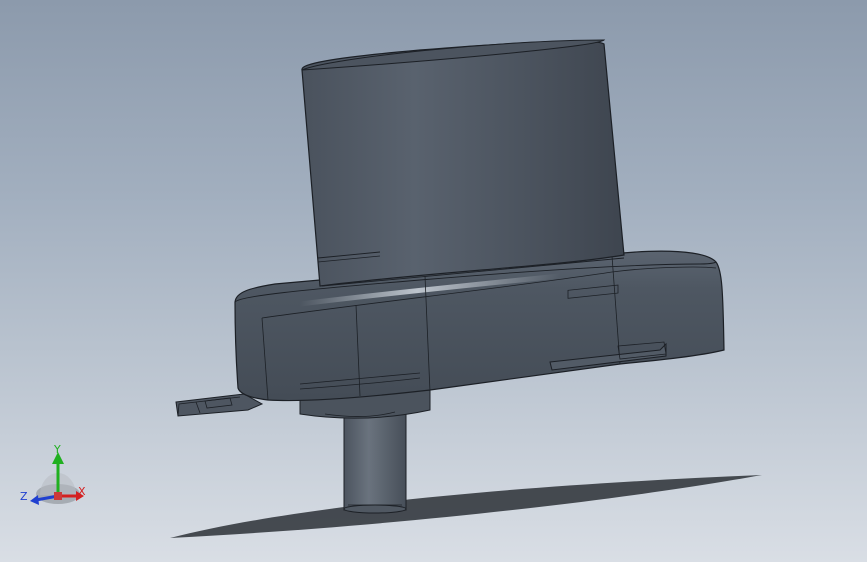 This screenshot has width=867, height=562. What do you see at coordinates (57, 449) in the screenshot?
I see `y-axis-label: Y` at bounding box center [57, 449].